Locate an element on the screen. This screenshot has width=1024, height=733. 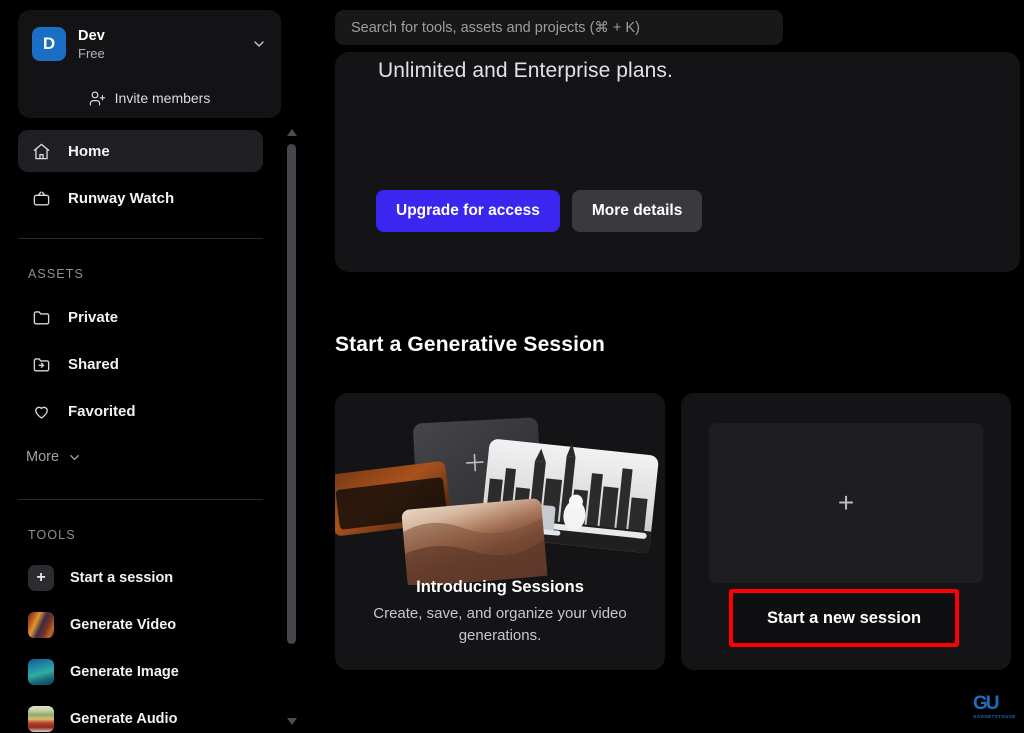
new-session-placeholder: + is located at coordinates (846, 503).